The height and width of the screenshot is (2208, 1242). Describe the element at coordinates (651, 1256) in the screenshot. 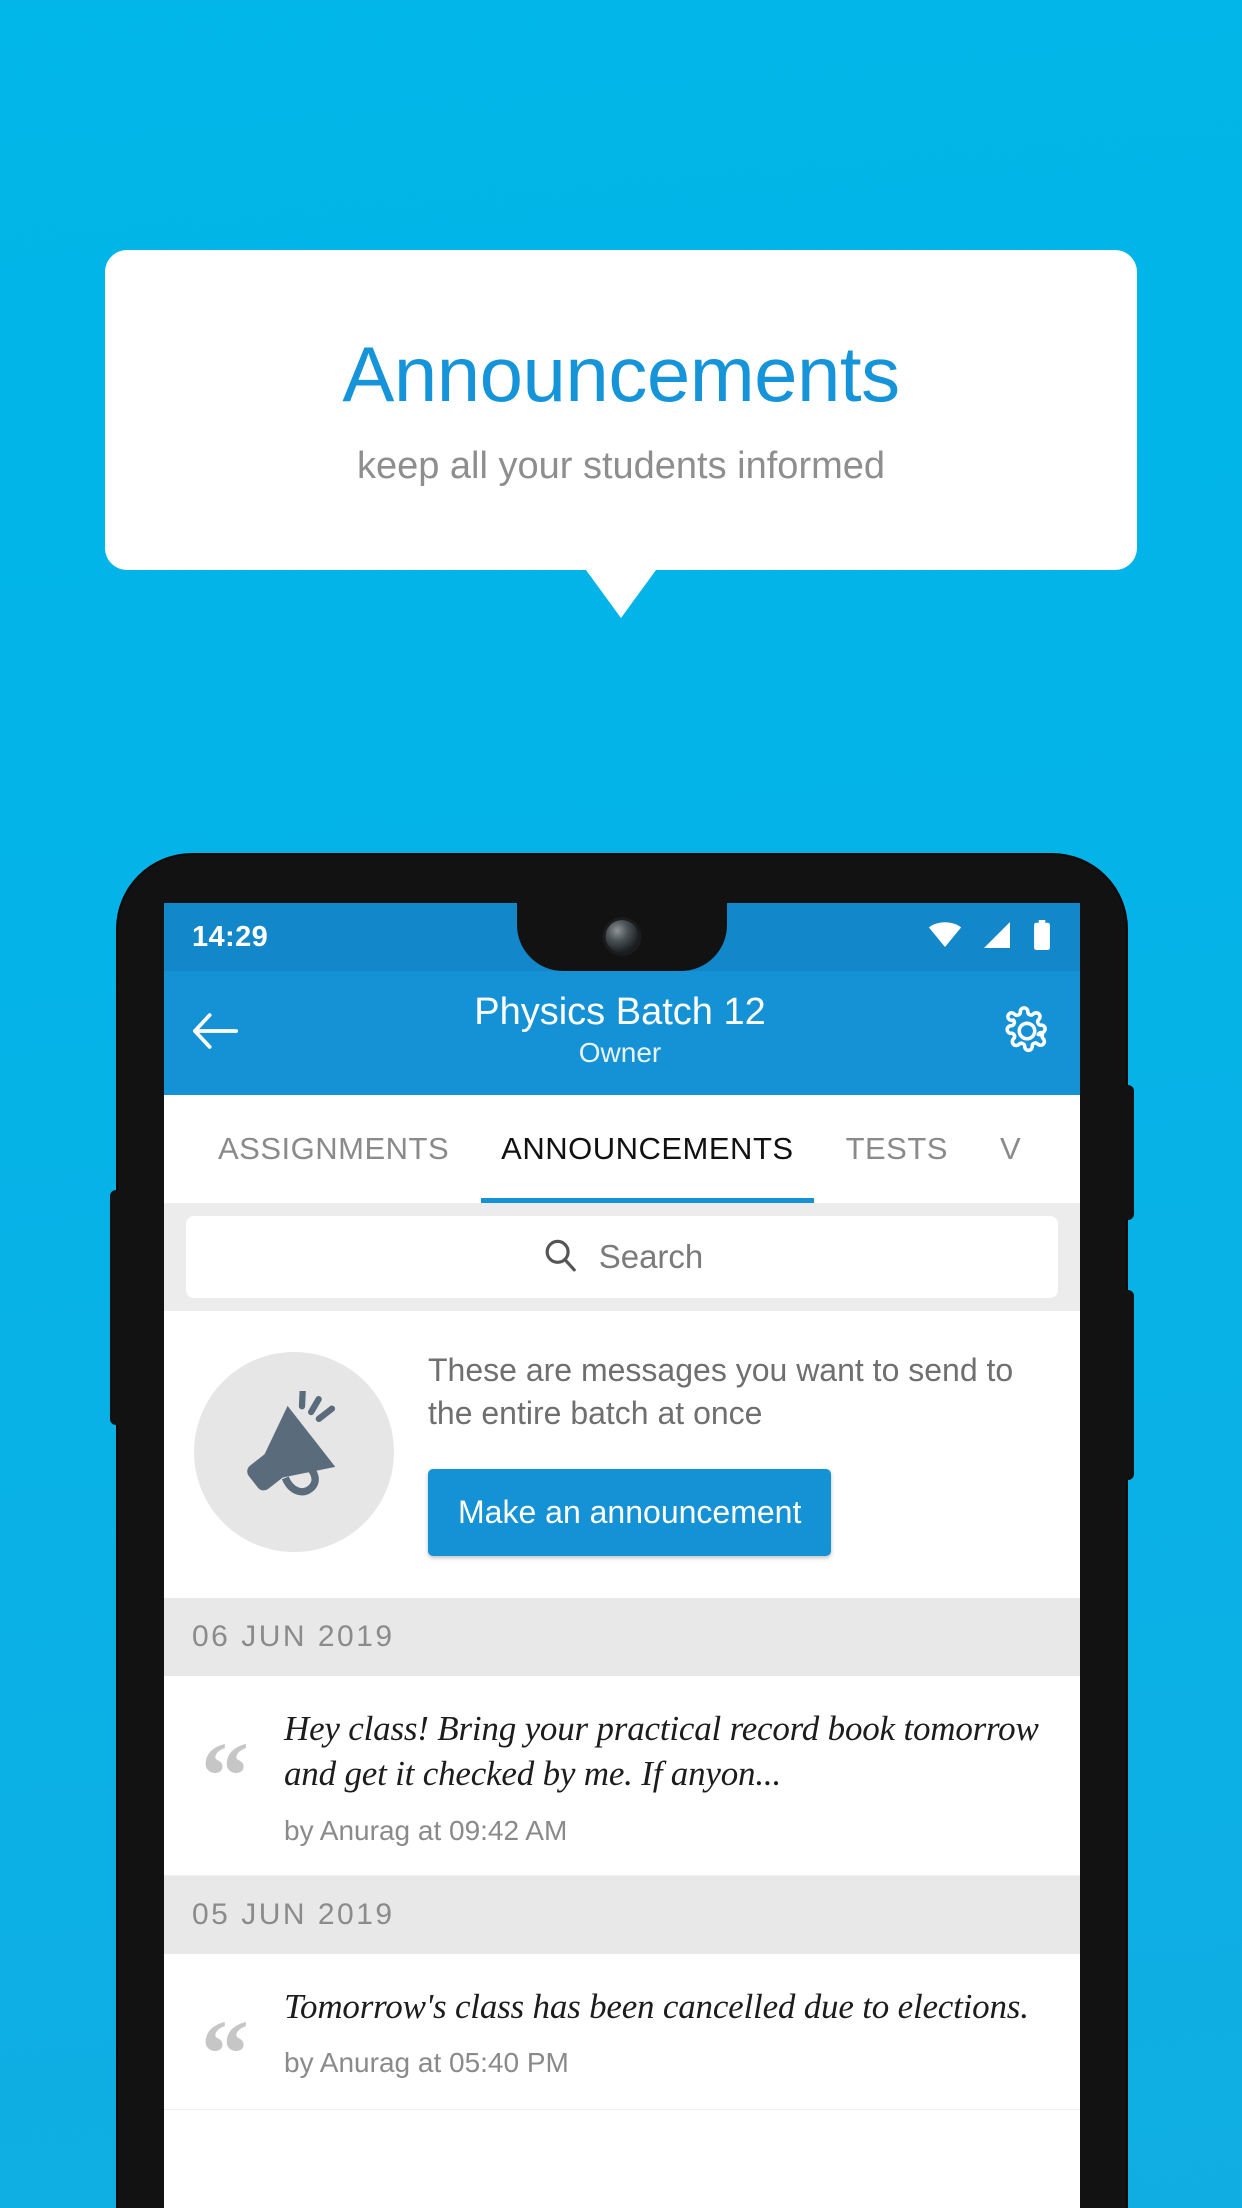

I see `search-placeholder: Search` at that location.